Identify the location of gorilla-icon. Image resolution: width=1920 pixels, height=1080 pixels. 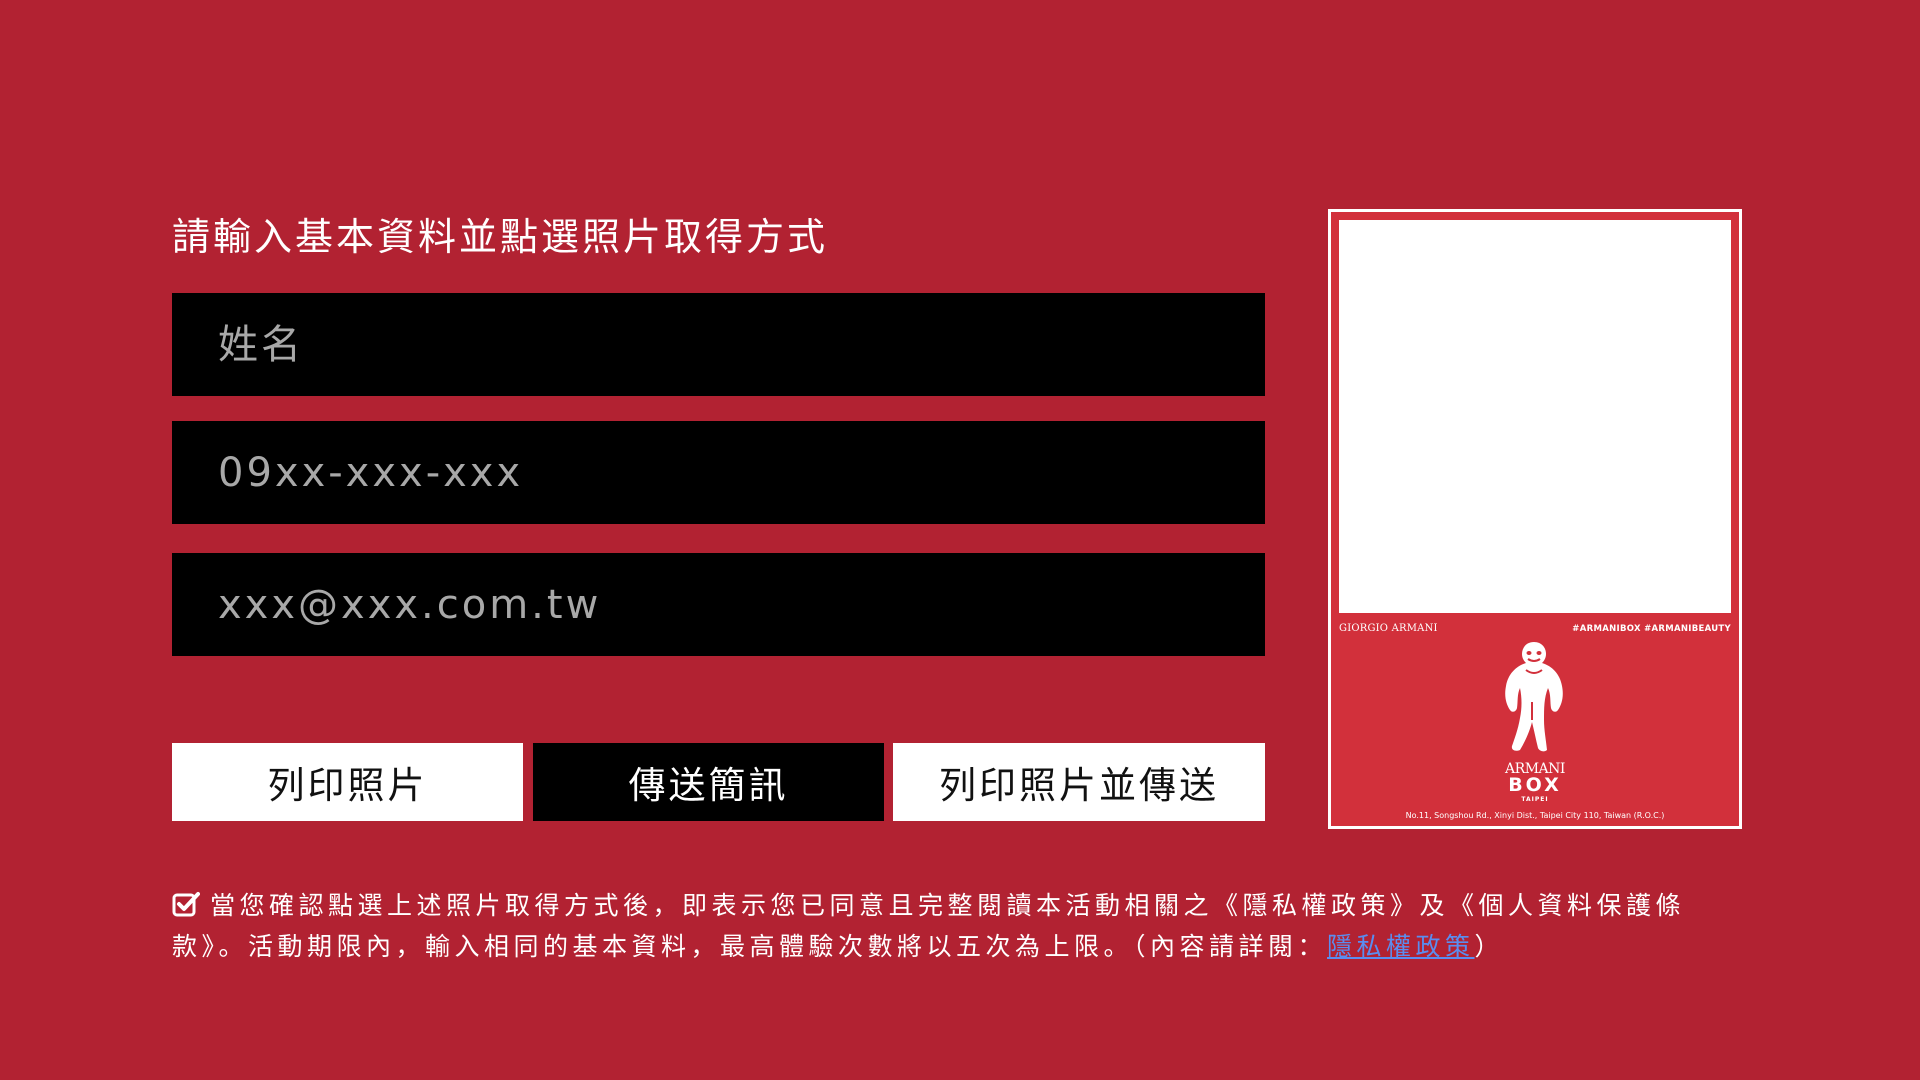
(1534, 697).